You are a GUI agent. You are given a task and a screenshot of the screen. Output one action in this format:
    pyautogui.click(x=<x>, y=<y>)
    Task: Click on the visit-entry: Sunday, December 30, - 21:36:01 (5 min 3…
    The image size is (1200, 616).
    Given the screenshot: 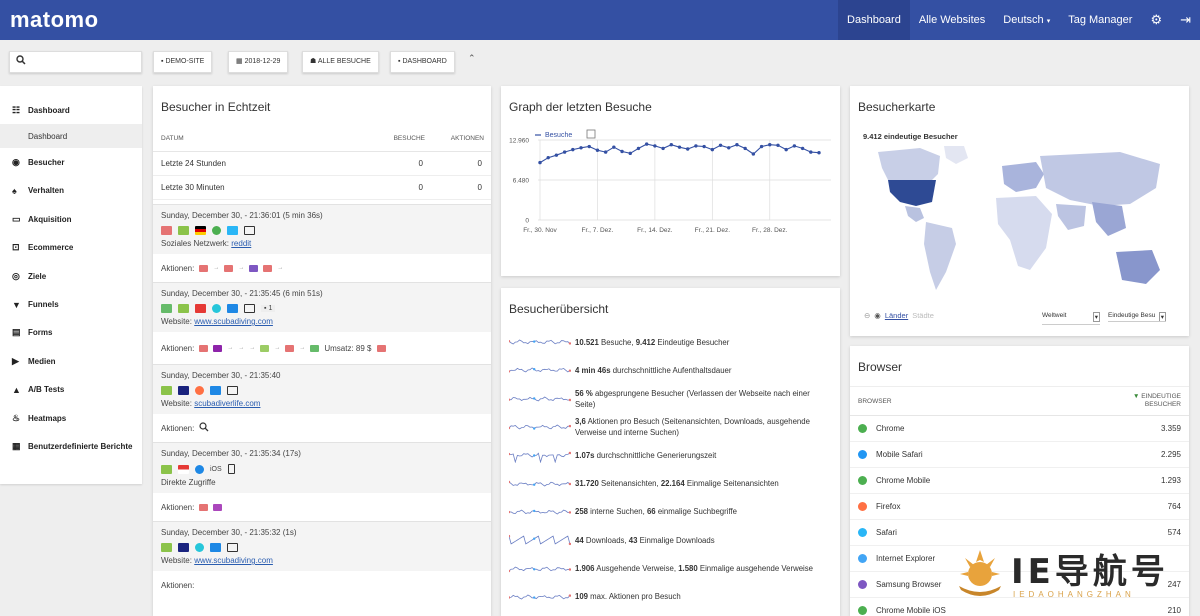 What is the action you would take?
    pyautogui.click(x=322, y=229)
    